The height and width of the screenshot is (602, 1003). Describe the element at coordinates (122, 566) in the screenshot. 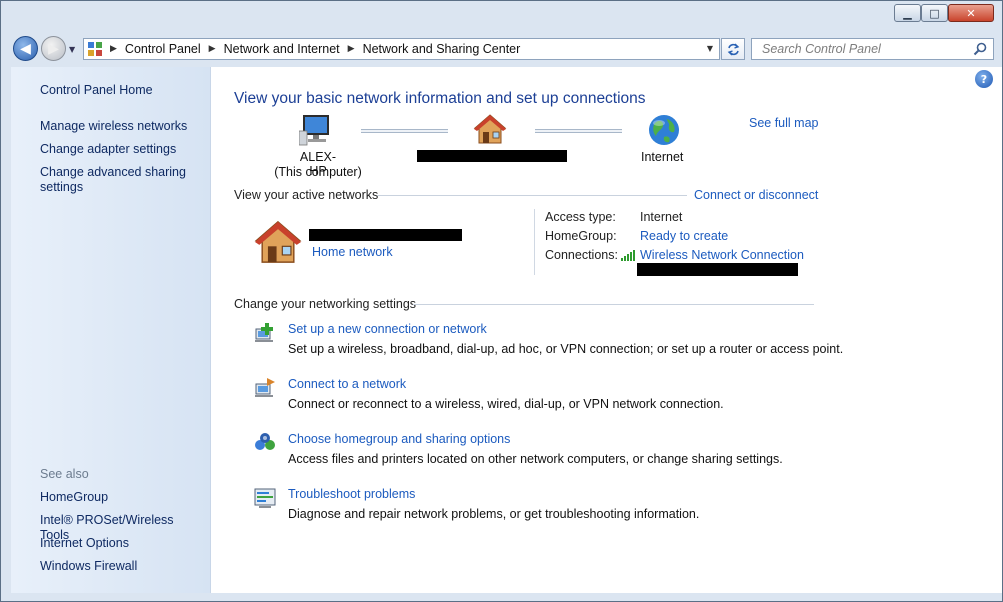

I see `windows-firewall-link: Windows Firewall` at that location.